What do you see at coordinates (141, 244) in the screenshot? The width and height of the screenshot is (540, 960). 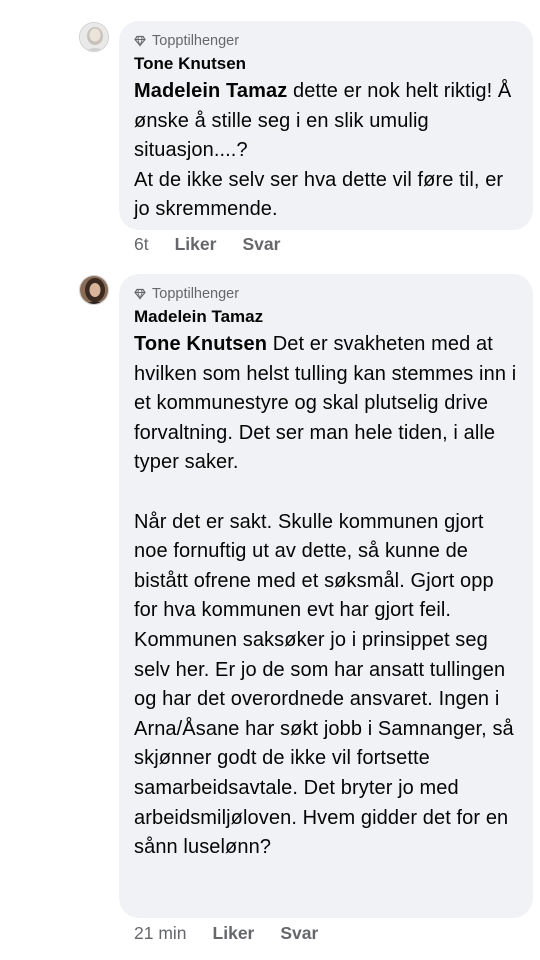 I see `comment-timestamp: 6t` at bounding box center [141, 244].